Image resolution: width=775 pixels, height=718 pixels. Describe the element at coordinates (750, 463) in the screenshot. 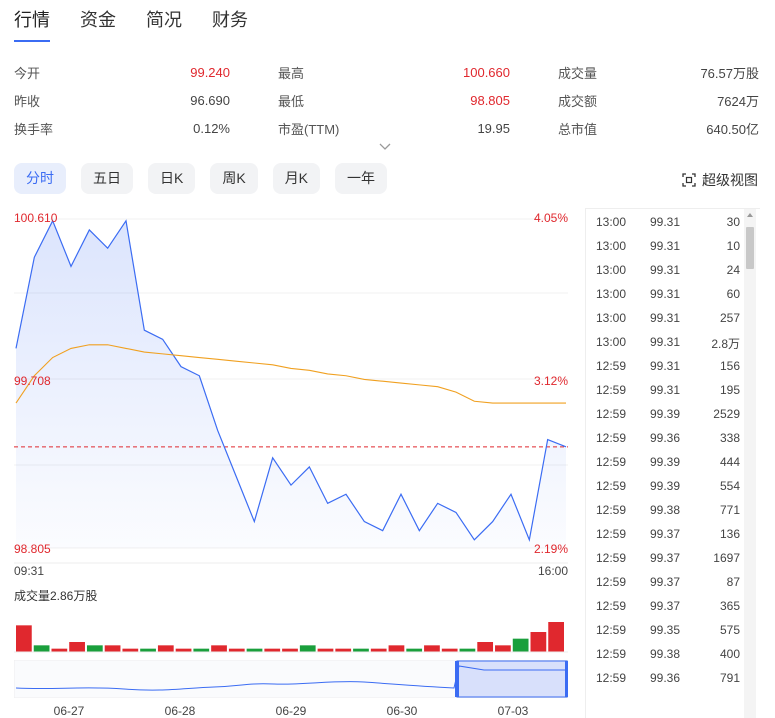

I see `scrollbar` at that location.